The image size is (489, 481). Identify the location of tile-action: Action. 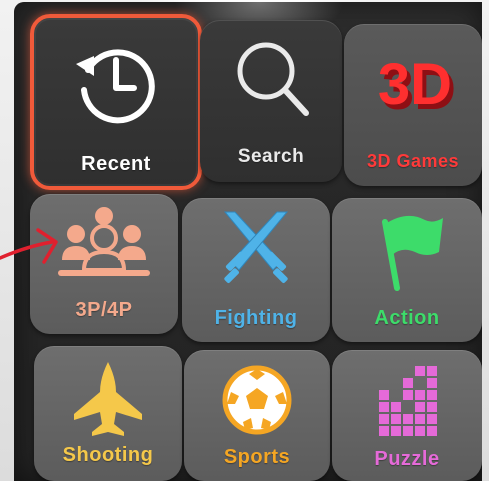
(407, 270).